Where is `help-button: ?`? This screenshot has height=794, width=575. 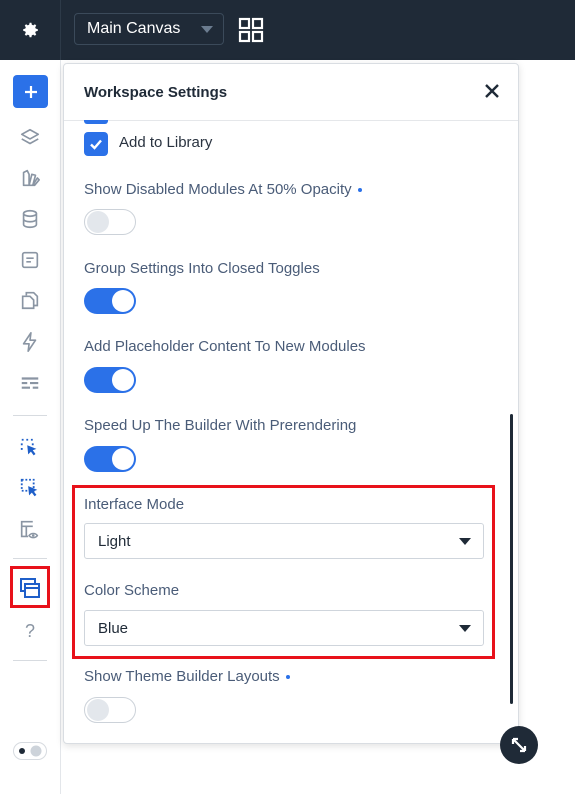 help-button: ? is located at coordinates (30, 631).